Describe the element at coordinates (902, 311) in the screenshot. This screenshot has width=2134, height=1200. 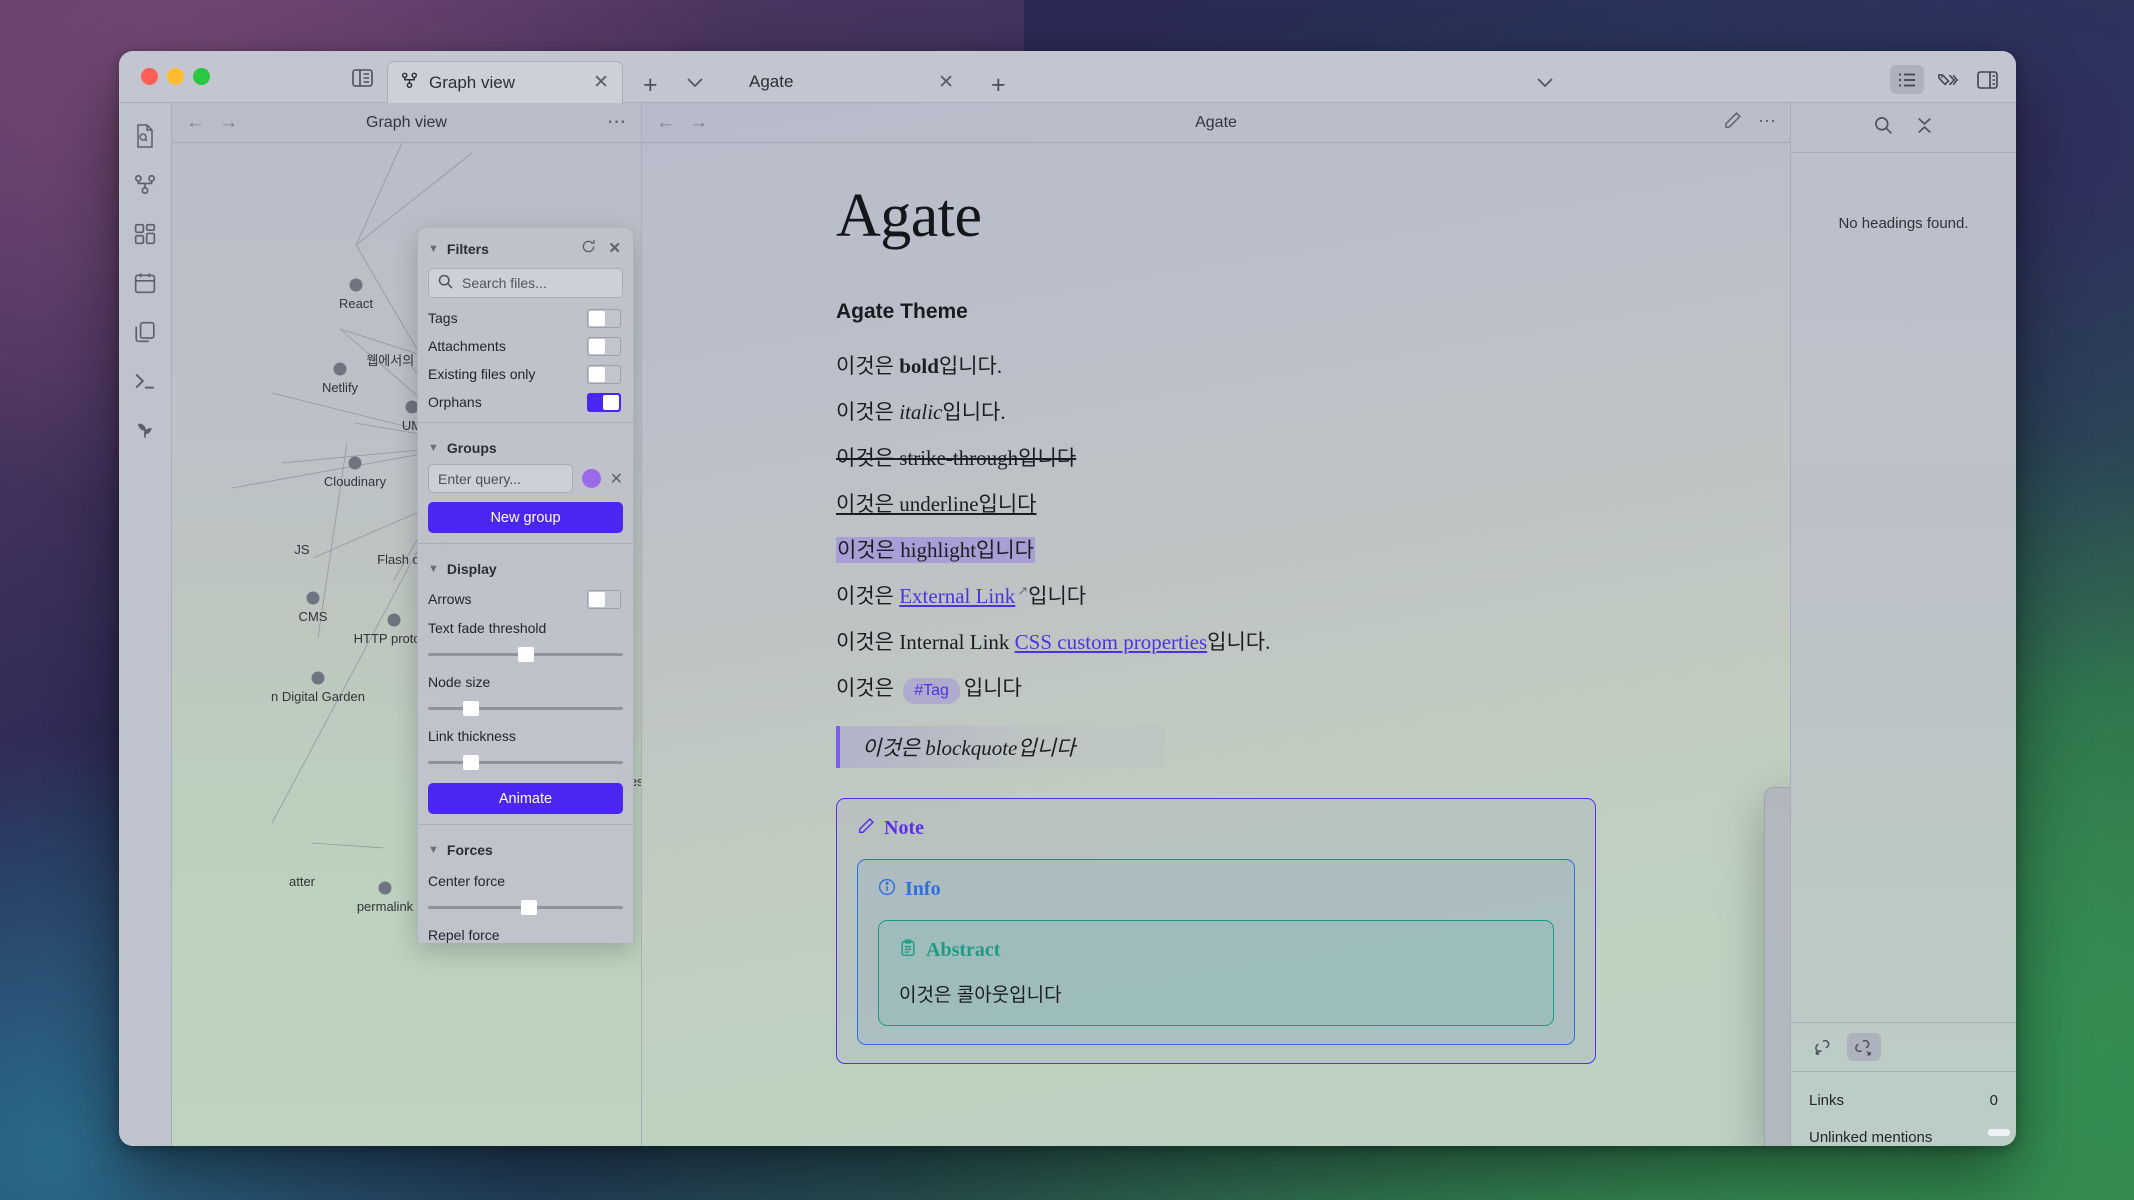
I see `section-heading: Agate Theme` at that location.